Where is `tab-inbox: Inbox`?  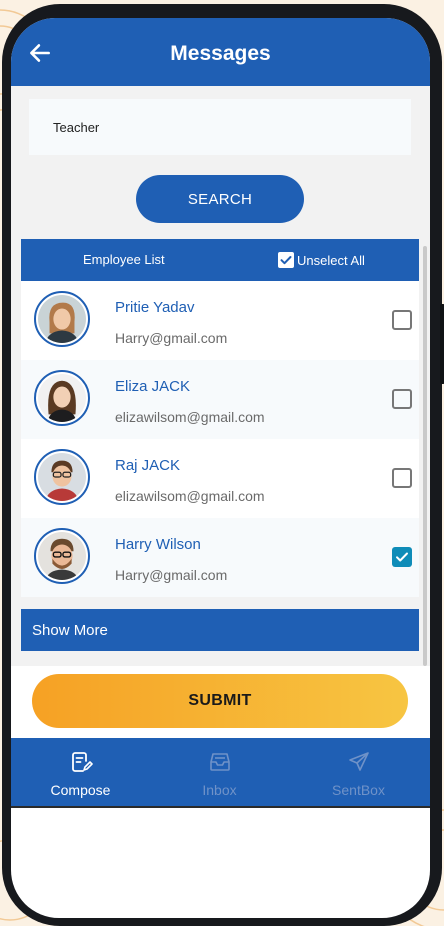
tab-inbox: Inbox is located at coordinates (219, 772).